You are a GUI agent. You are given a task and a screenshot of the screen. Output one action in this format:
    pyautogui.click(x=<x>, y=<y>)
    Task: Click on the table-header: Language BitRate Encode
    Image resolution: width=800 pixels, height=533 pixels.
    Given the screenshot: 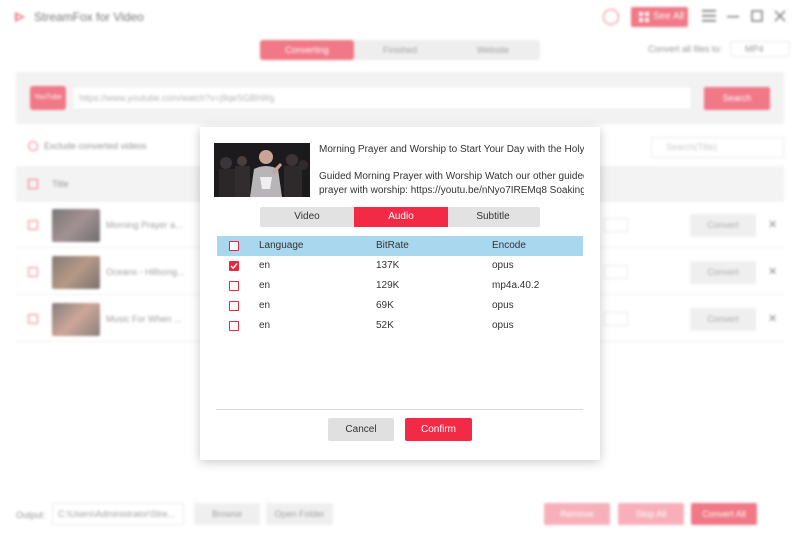 What is the action you would take?
    pyautogui.click(x=400, y=246)
    